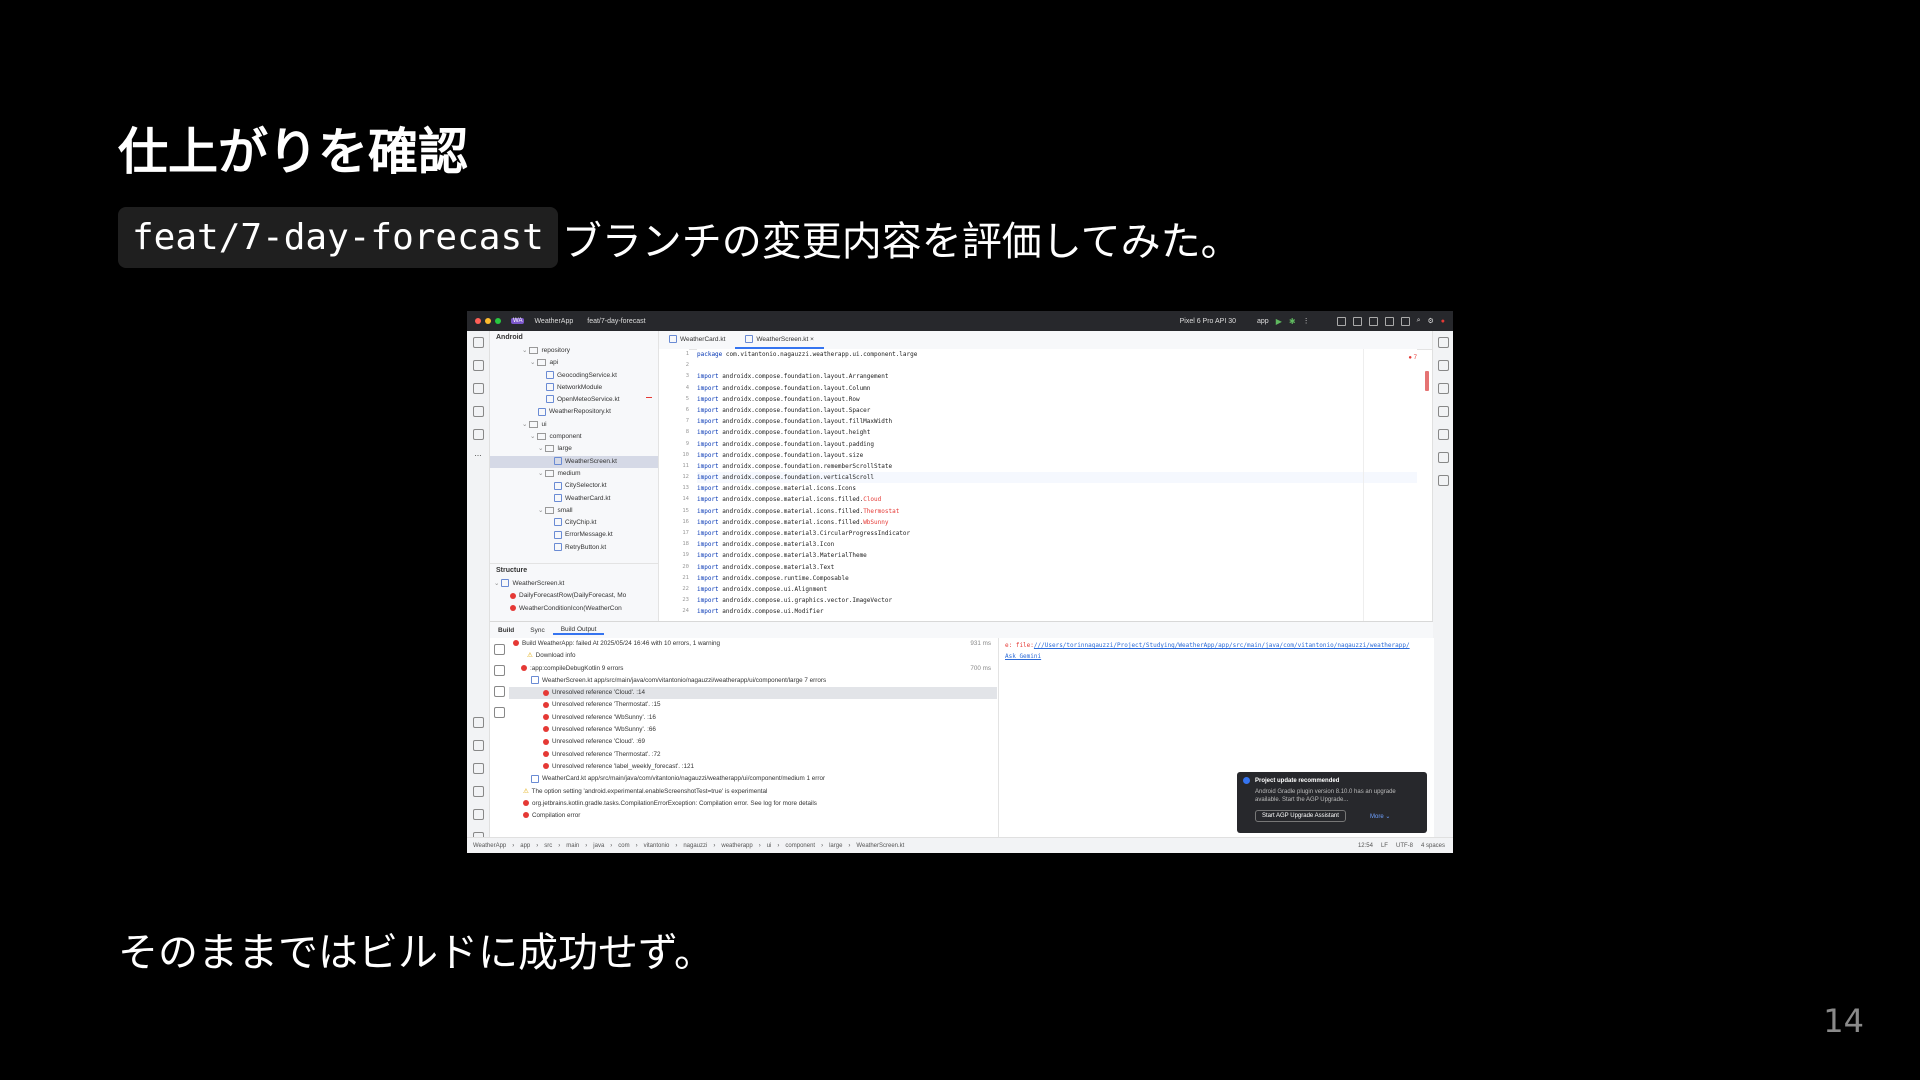 The height and width of the screenshot is (1080, 1920). I want to click on breadcrumb-item: WeatherApp, so click(489, 846).